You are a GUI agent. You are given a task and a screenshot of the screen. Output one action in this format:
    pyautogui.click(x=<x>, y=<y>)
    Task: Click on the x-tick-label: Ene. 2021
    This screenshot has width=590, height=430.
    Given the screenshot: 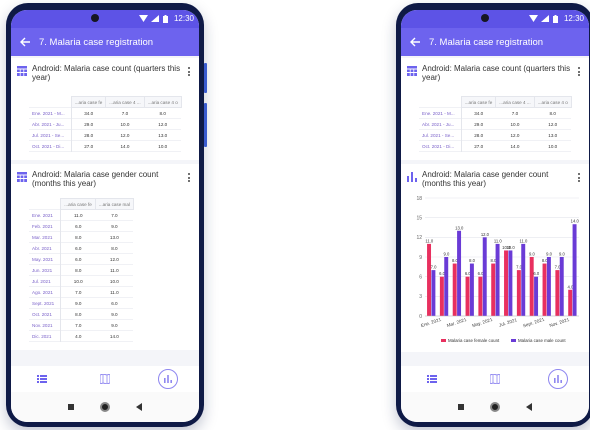 What is the action you would take?
    pyautogui.click(x=431, y=322)
    